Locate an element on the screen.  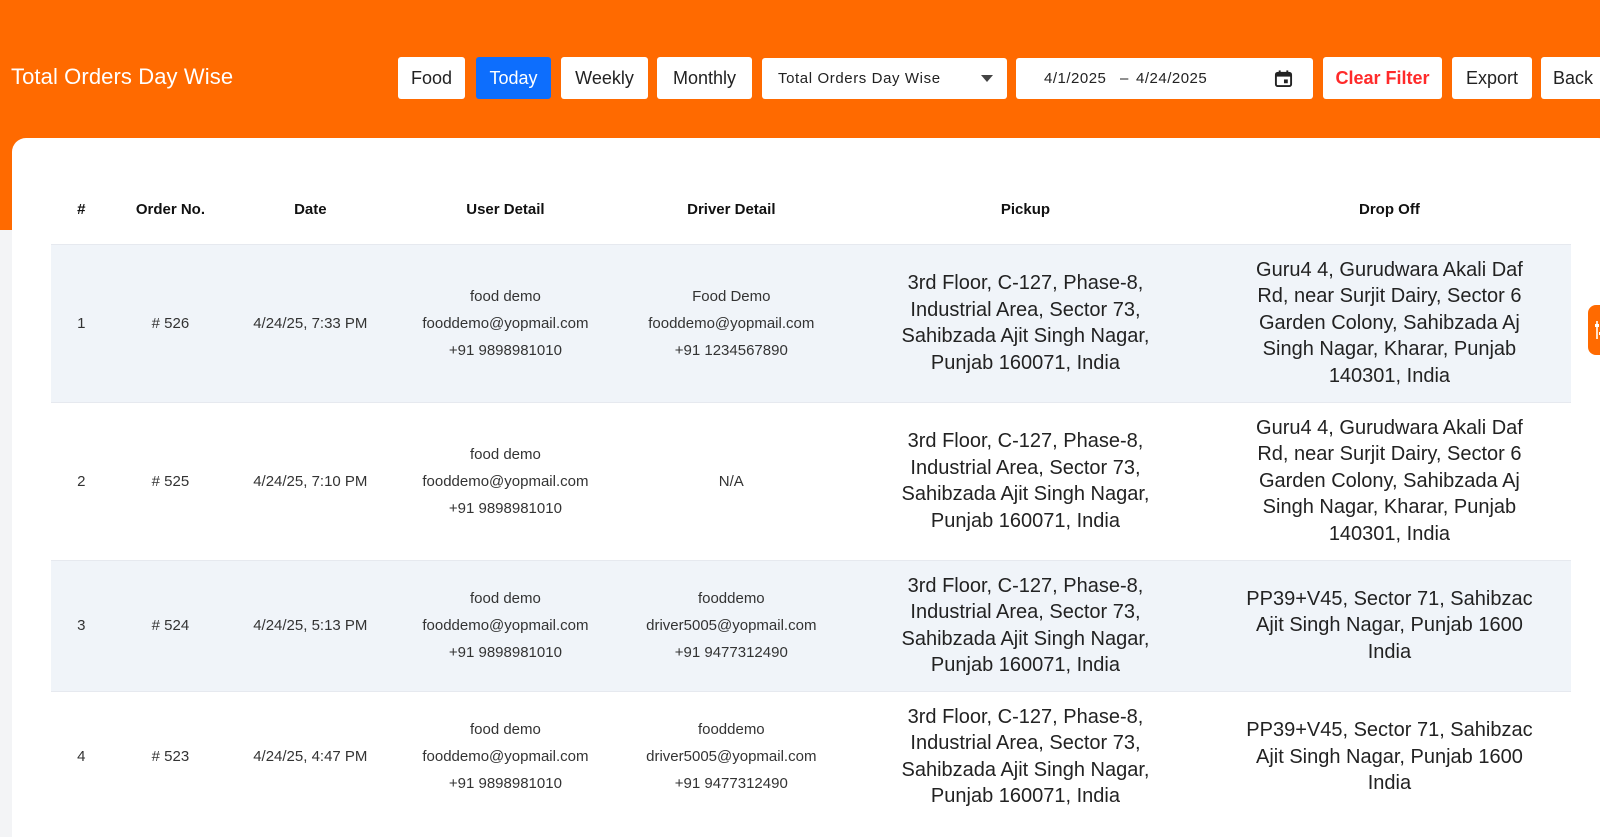
date-range-end: 4/24/2025 is located at coordinates (1172, 78).